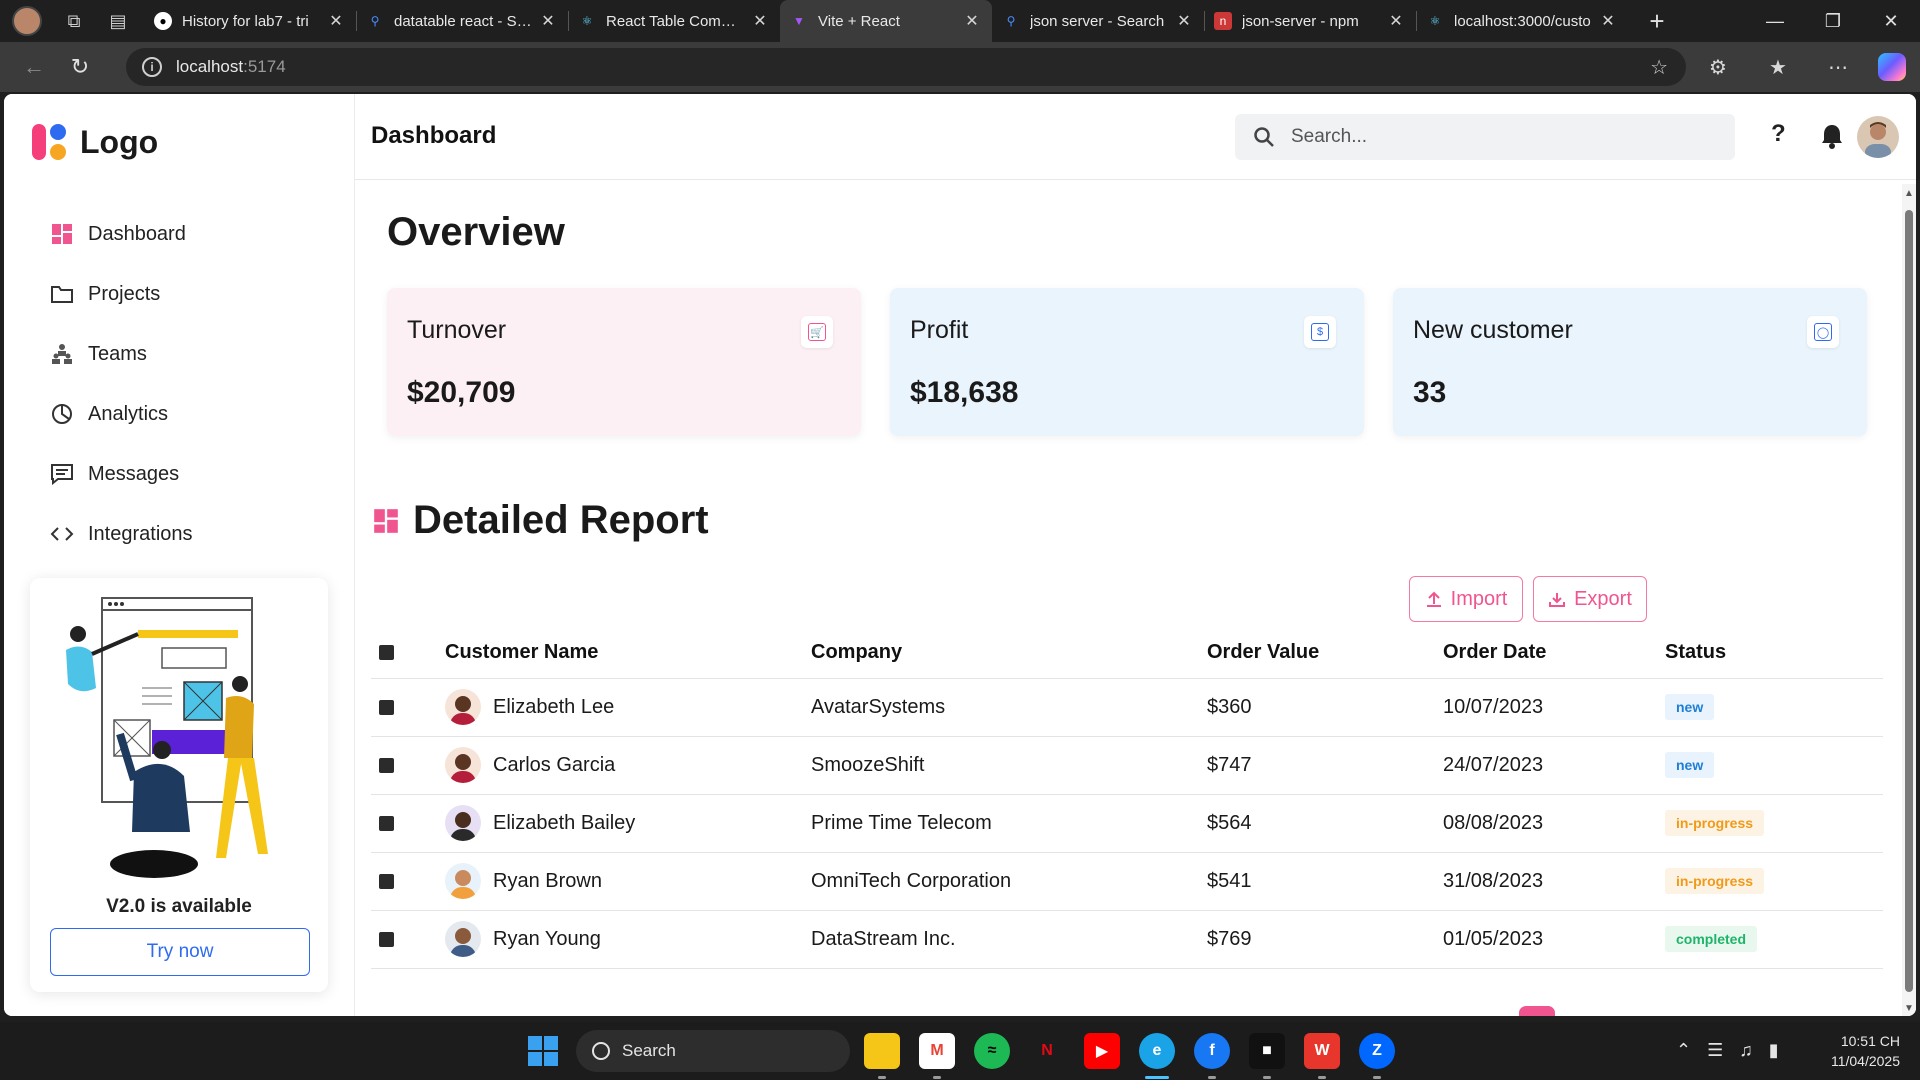  I want to click on teams-icon, so click(62, 354).